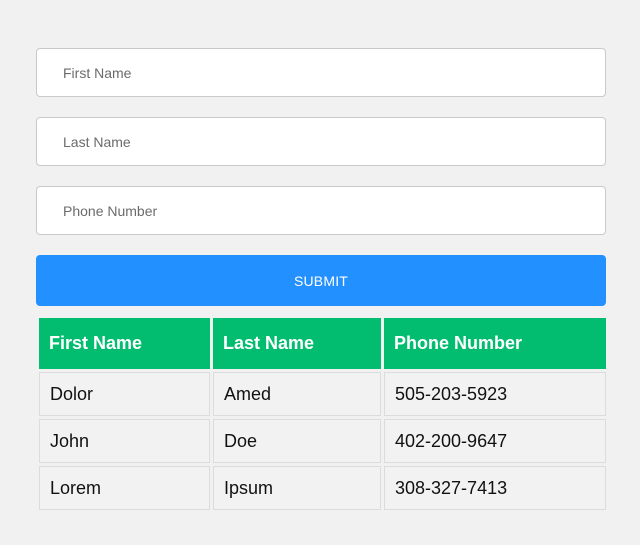 This screenshot has width=640, height=545. I want to click on submit-button: SUBMIT, so click(321, 280).